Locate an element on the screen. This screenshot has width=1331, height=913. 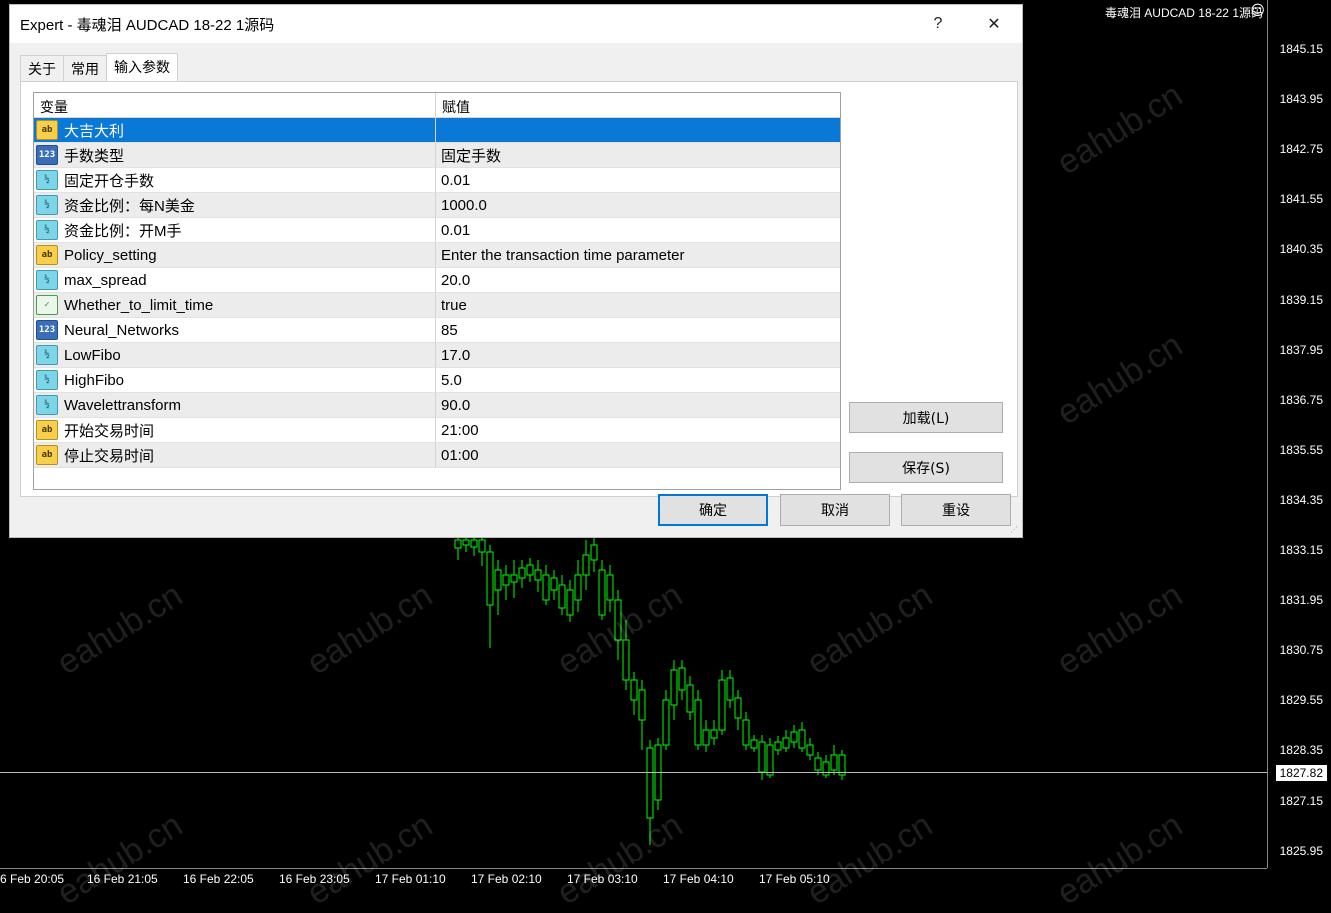
price-tick-label: 1830.75 is located at coordinates (1301, 650).